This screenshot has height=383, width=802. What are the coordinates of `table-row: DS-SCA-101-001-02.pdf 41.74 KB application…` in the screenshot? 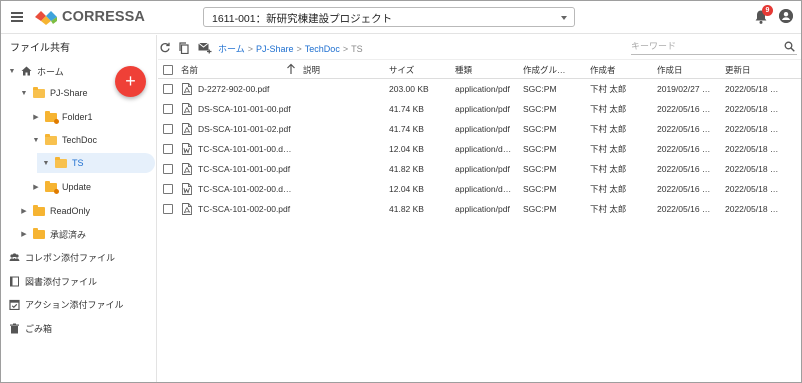 It's located at (479, 129).